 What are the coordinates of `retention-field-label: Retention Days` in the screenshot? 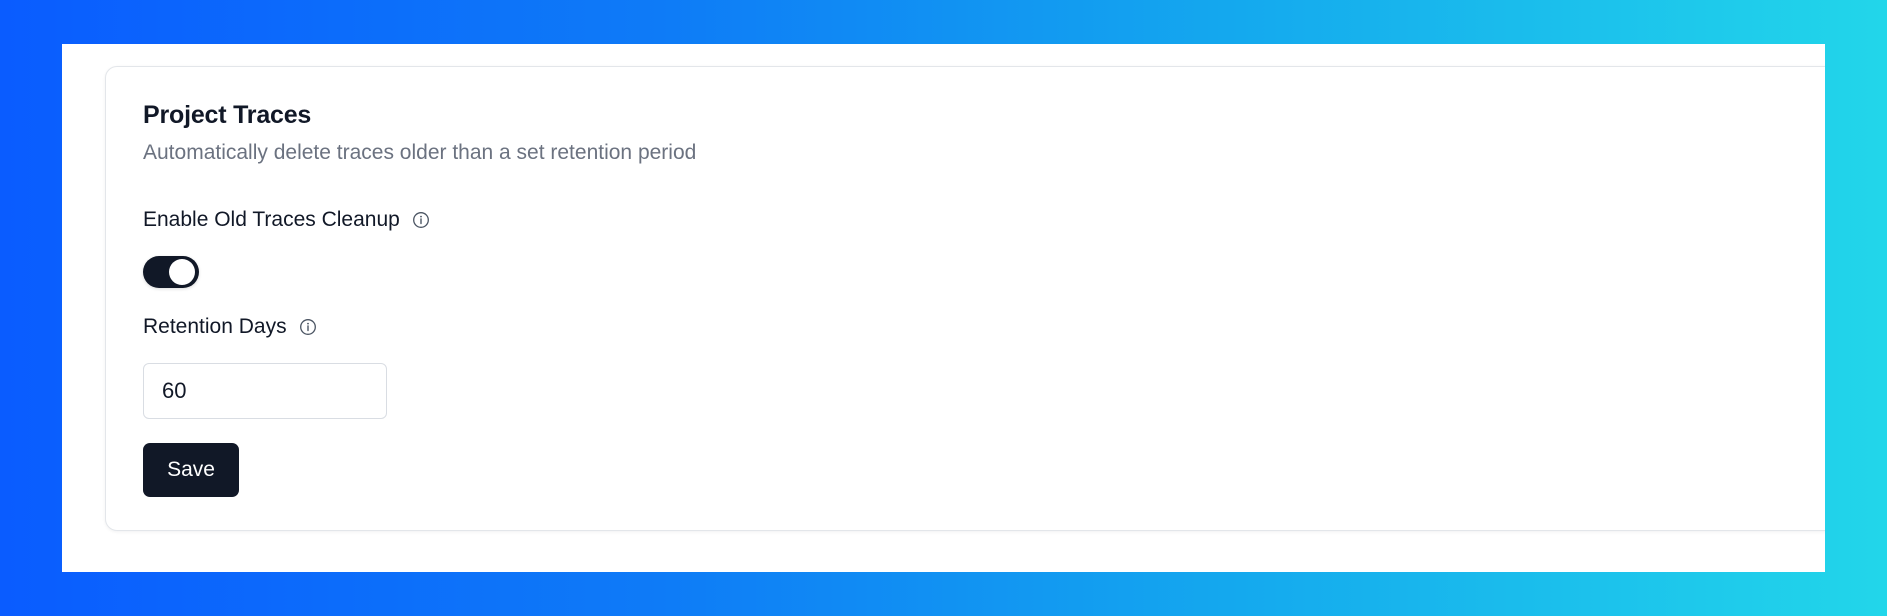 It's located at (230, 327).